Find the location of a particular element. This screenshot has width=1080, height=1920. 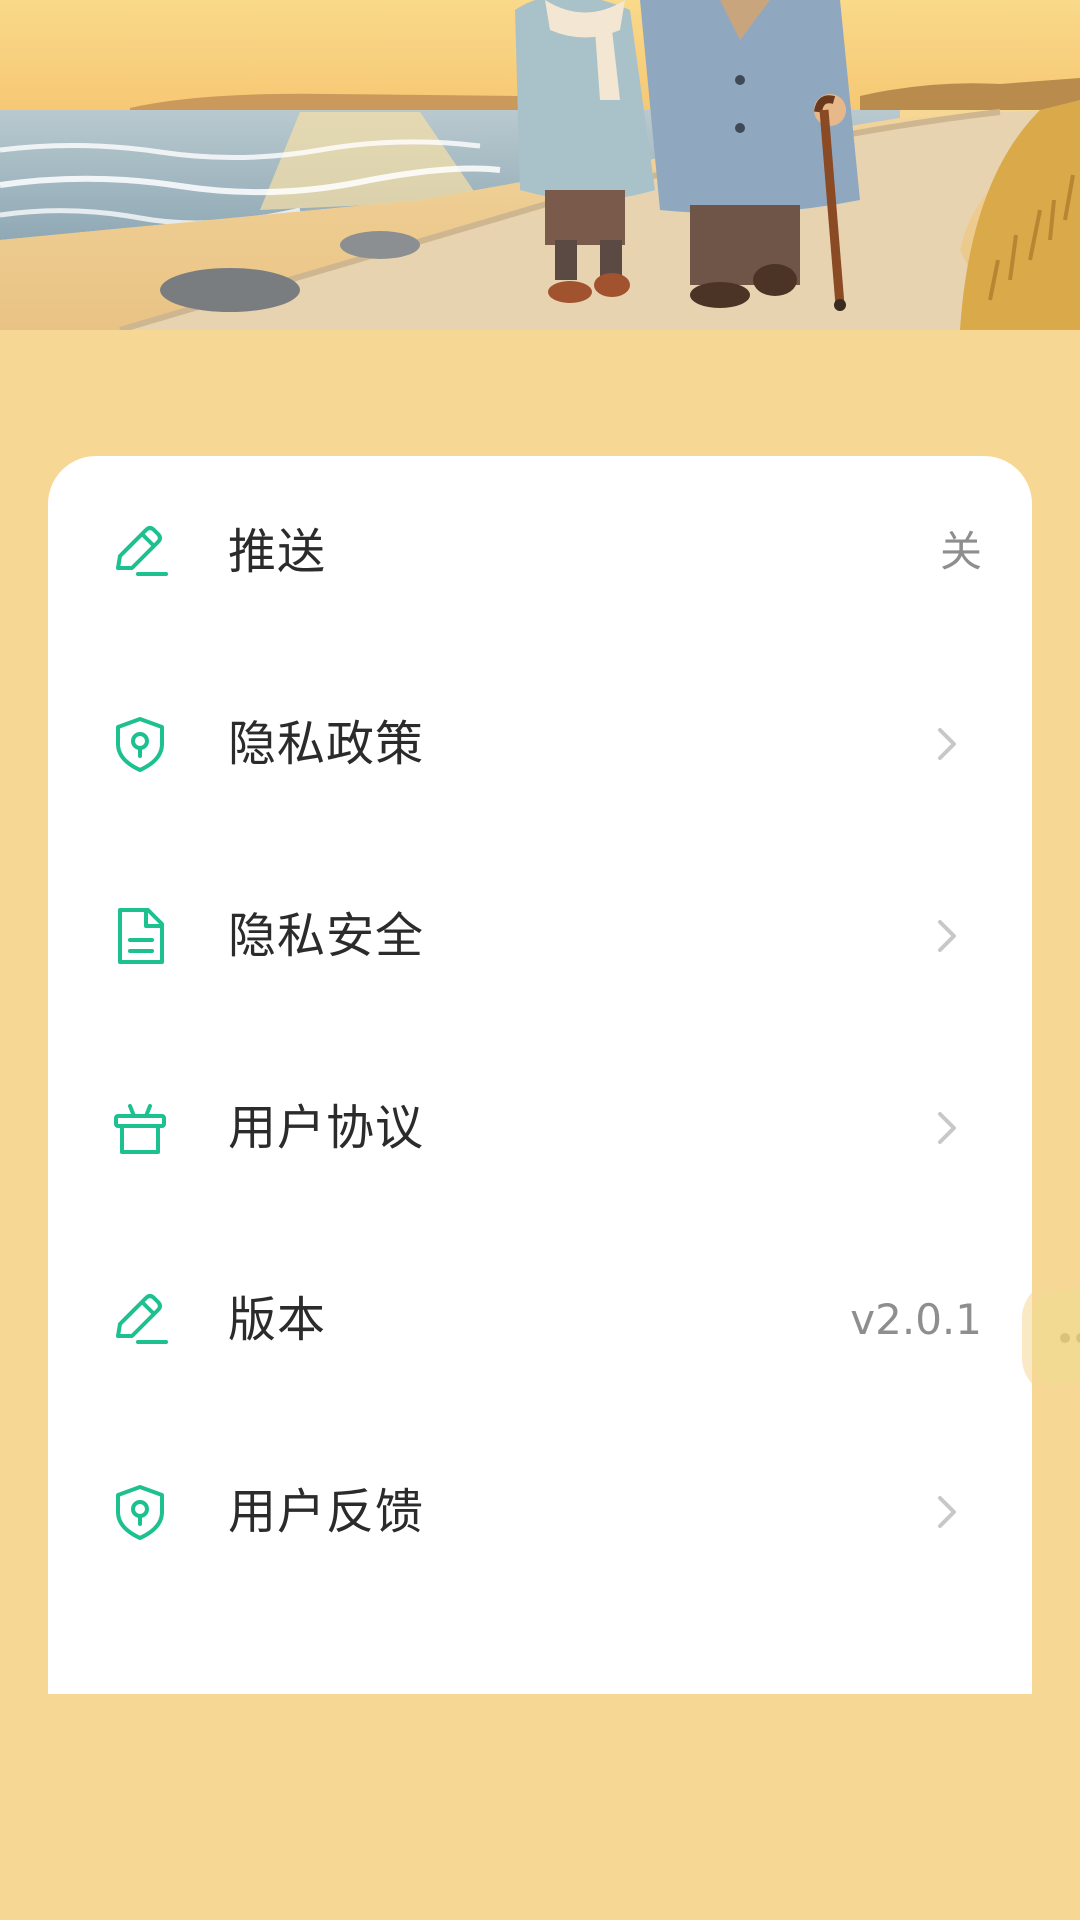

settings-row-privacy-policy: 隐私政策 is located at coordinates (540, 744).